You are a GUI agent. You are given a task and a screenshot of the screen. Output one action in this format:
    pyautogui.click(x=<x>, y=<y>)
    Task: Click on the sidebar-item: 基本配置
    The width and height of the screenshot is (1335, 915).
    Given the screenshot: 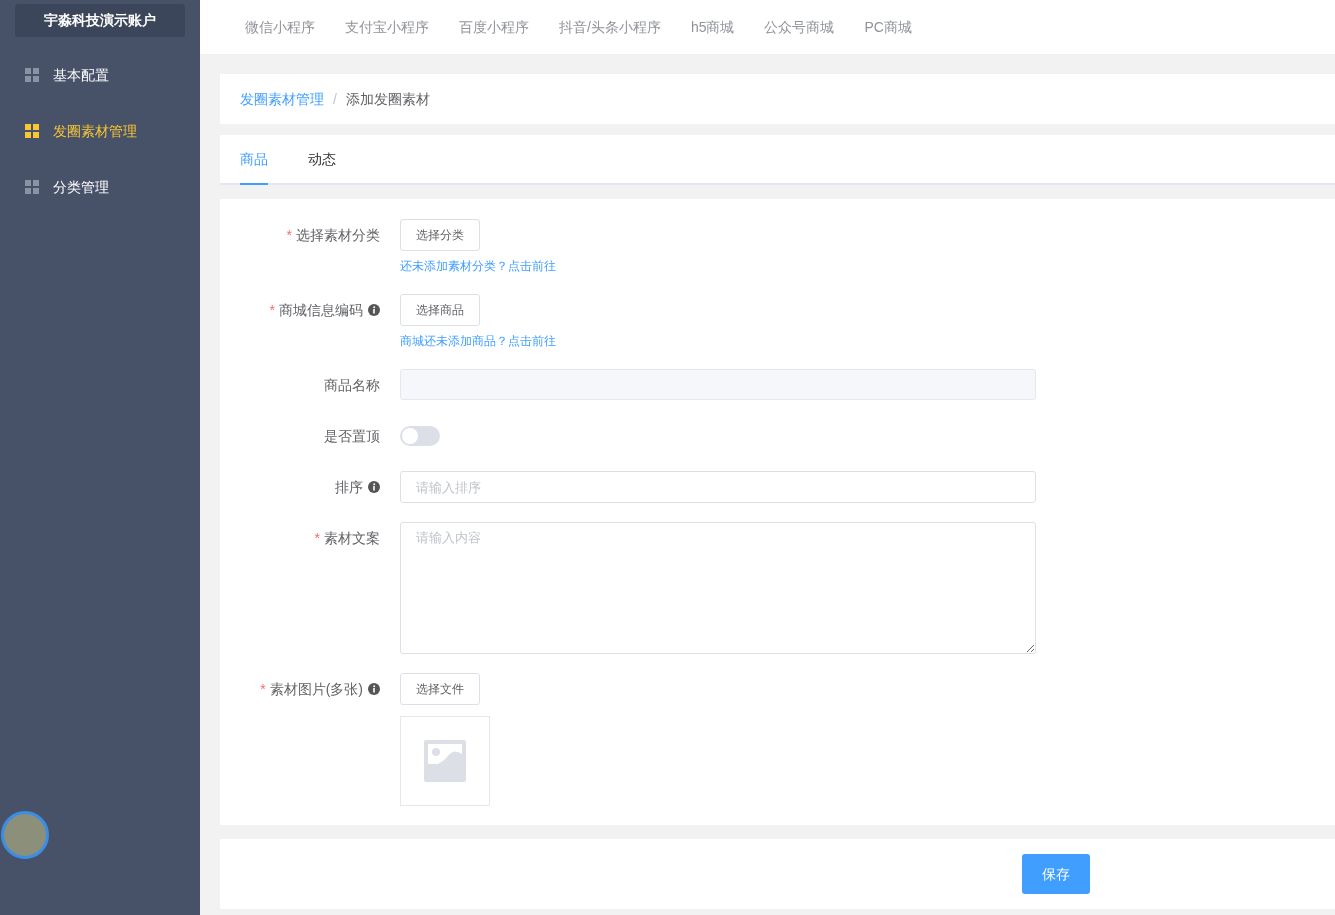 What is the action you would take?
    pyautogui.click(x=100, y=75)
    